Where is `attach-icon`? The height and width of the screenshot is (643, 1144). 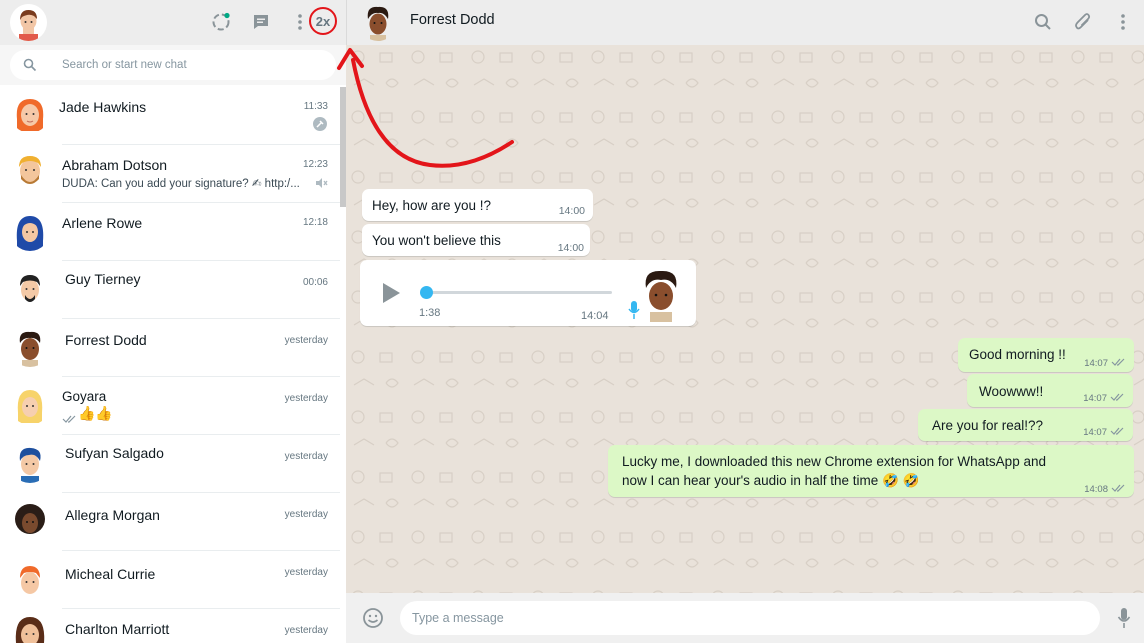 attach-icon is located at coordinates (1083, 24).